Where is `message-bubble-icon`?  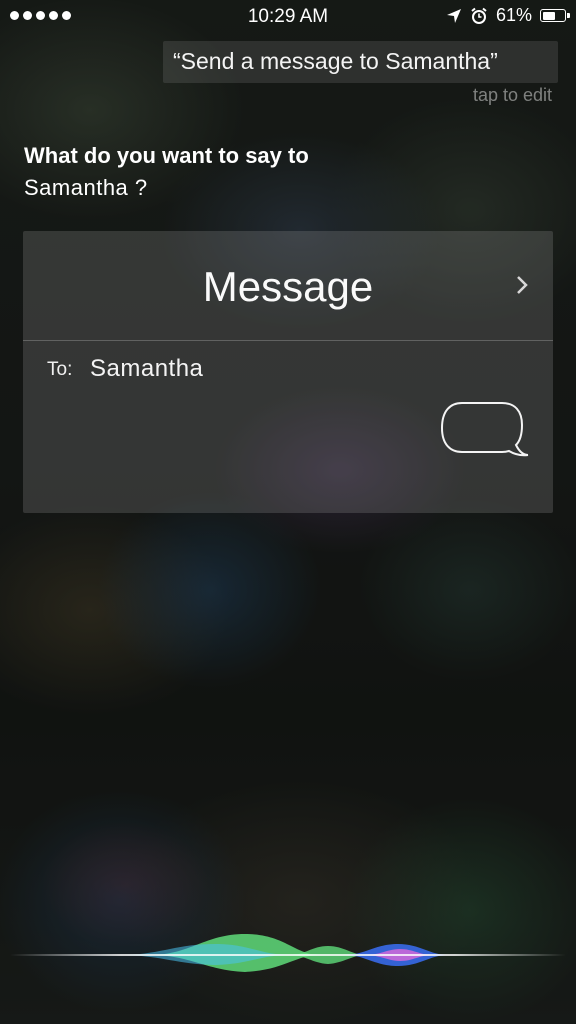
message-bubble-icon is located at coordinates (484, 429).